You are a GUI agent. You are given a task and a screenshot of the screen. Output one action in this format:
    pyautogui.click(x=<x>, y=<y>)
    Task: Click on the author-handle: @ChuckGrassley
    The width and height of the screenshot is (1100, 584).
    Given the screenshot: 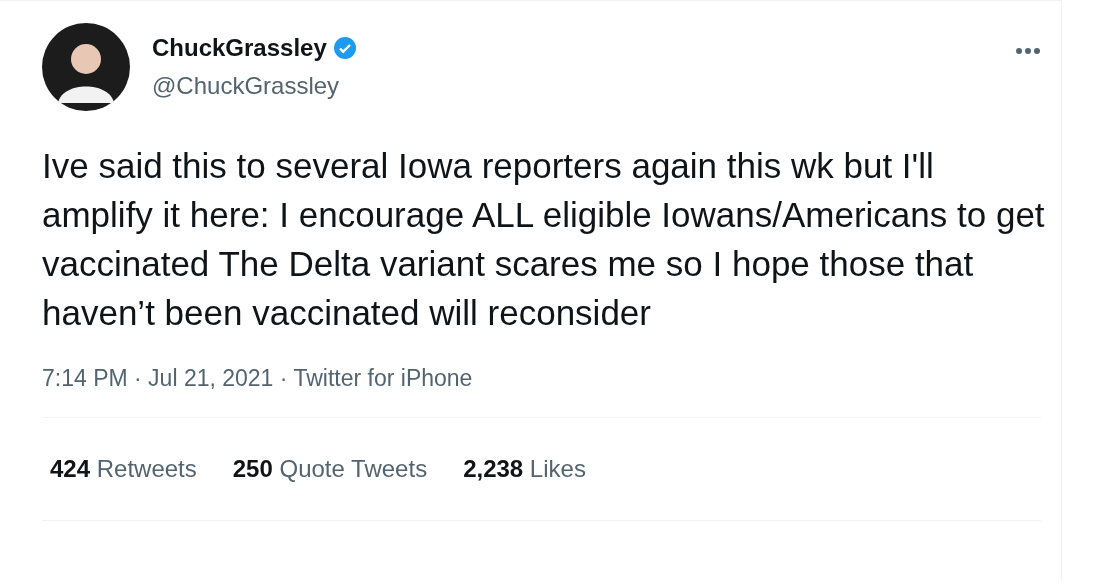 What is the action you would take?
    pyautogui.click(x=583, y=86)
    